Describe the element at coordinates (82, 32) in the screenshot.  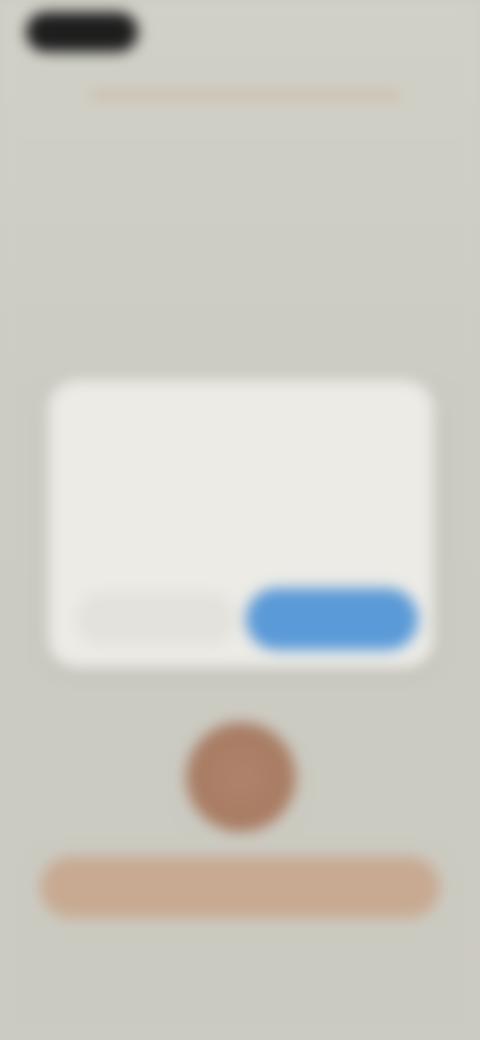
I see `status-time` at that location.